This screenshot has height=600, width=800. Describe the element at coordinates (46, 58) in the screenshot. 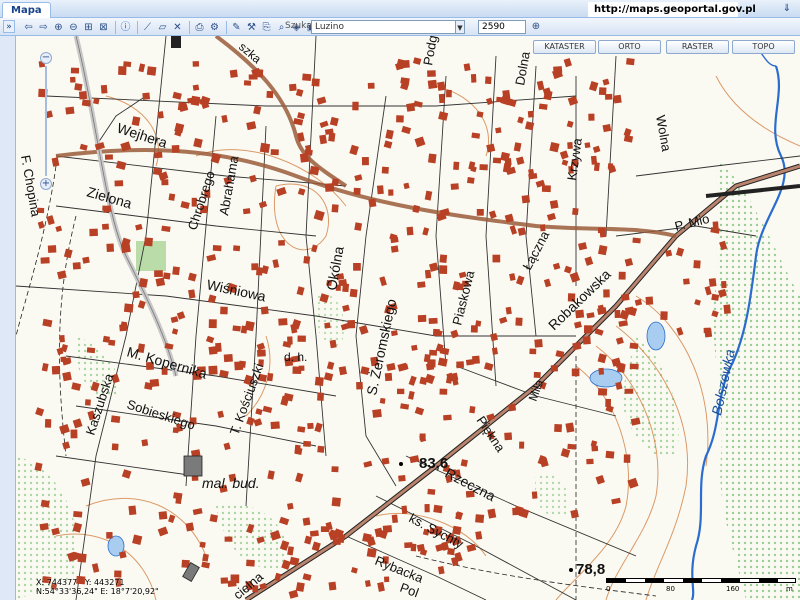

I see `zoom-in-button: −` at that location.